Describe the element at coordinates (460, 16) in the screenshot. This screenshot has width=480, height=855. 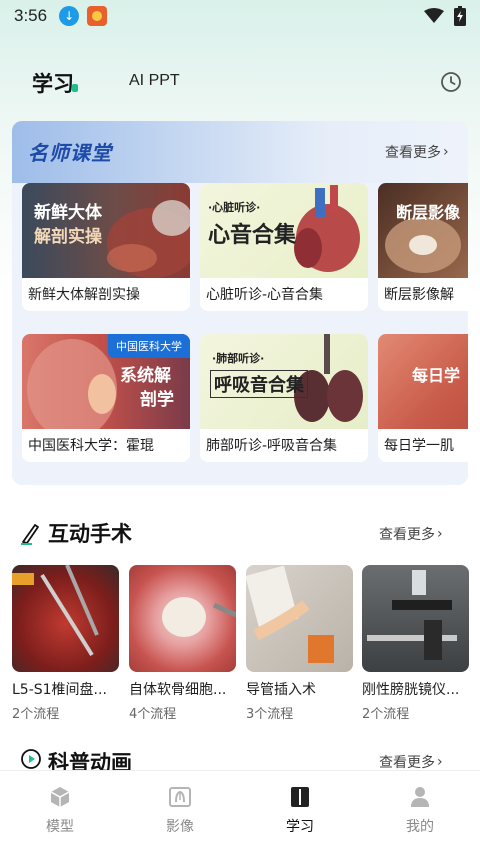
I see `battery-icon` at that location.